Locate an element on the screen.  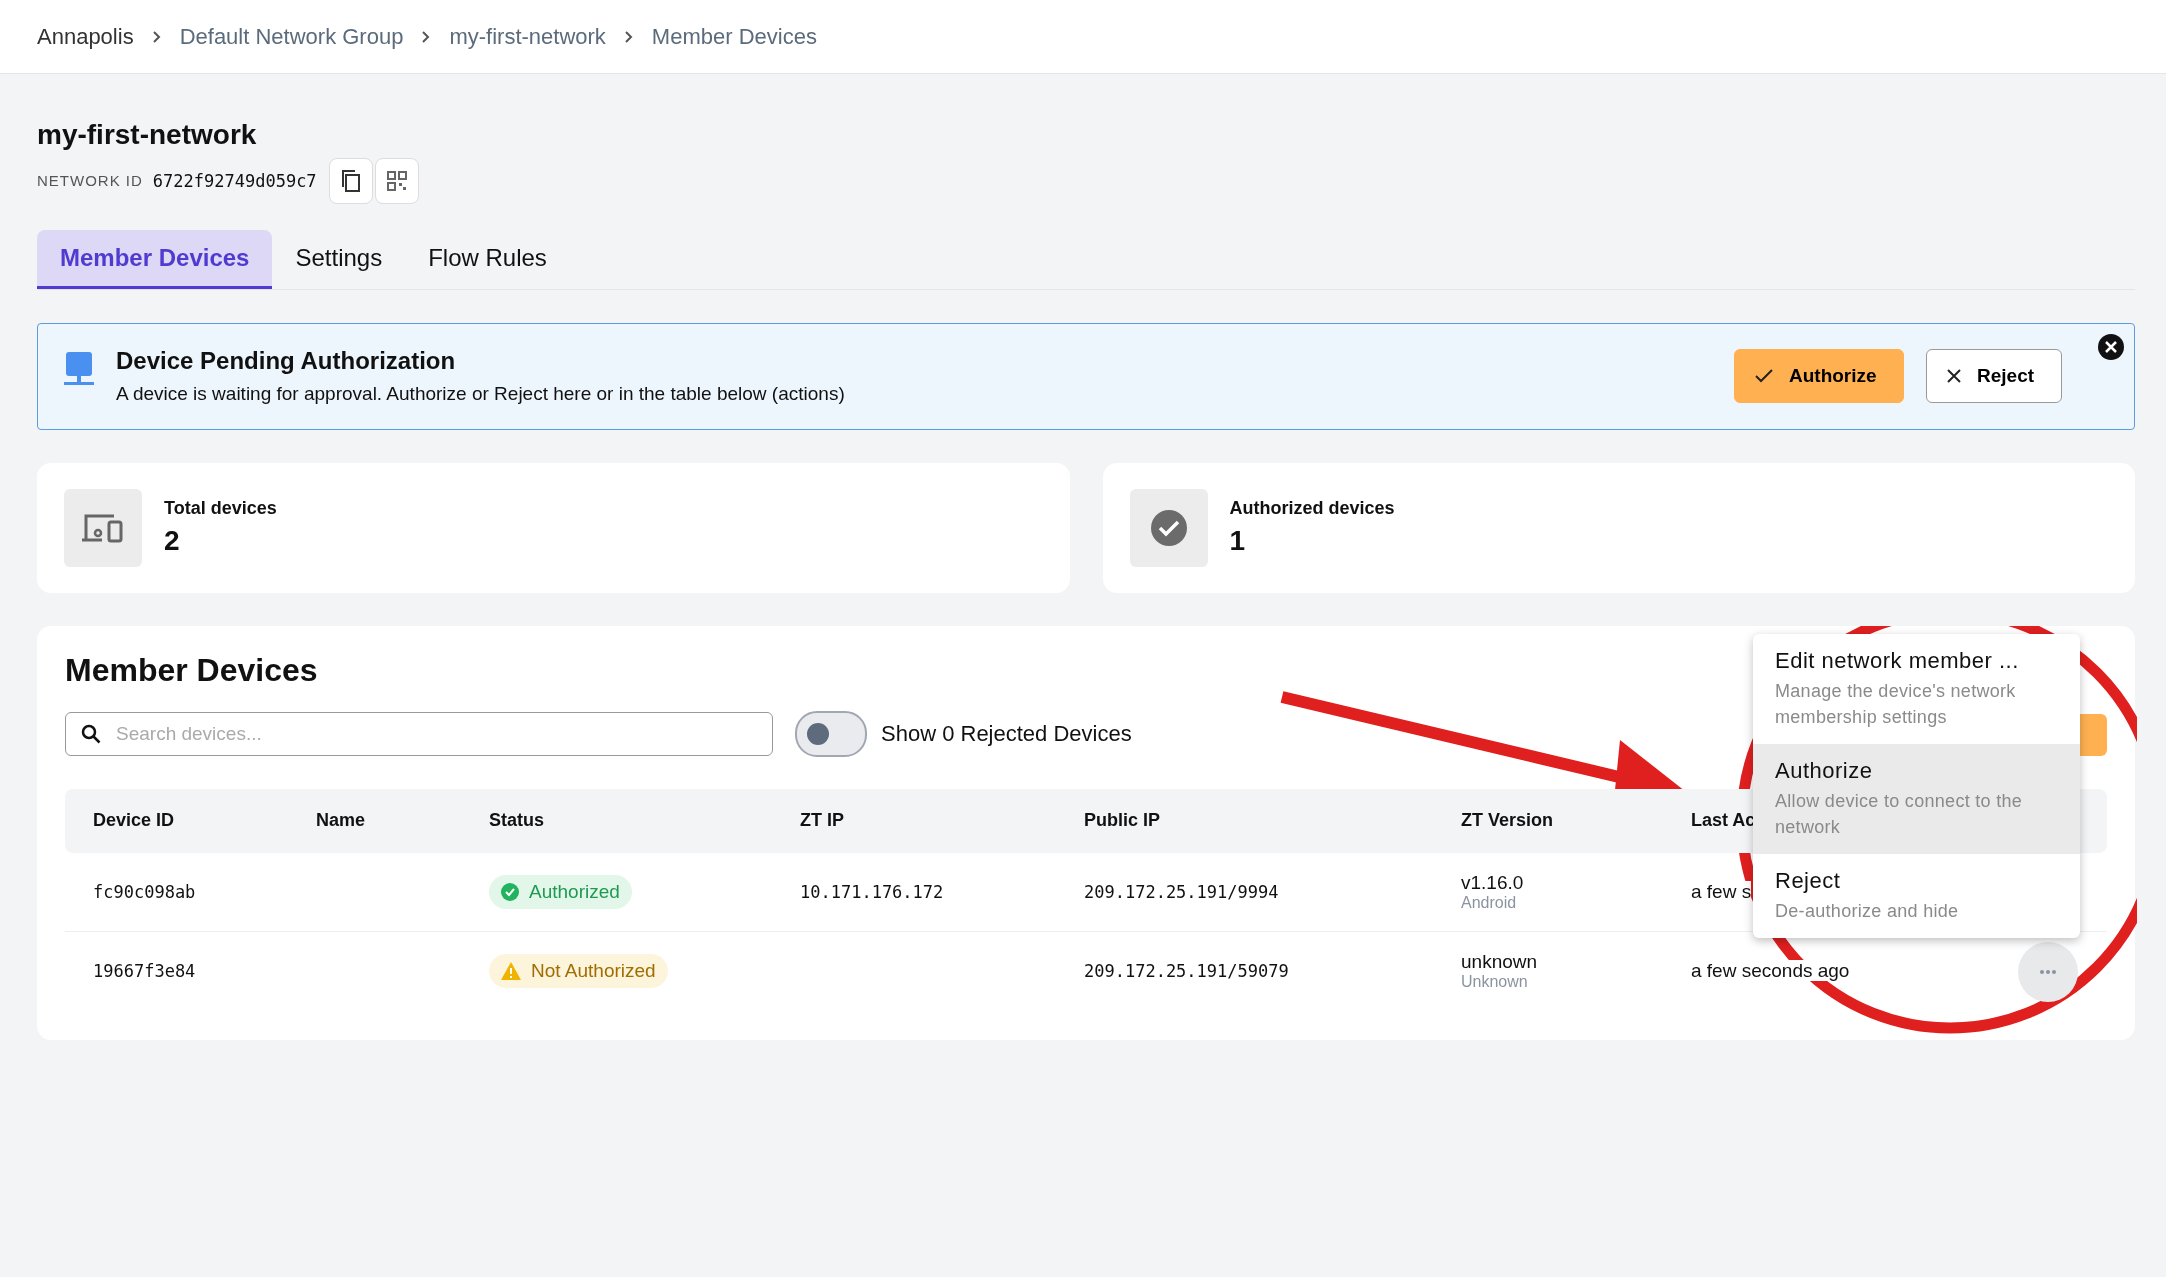
computer-icon is located at coordinates (79, 369).